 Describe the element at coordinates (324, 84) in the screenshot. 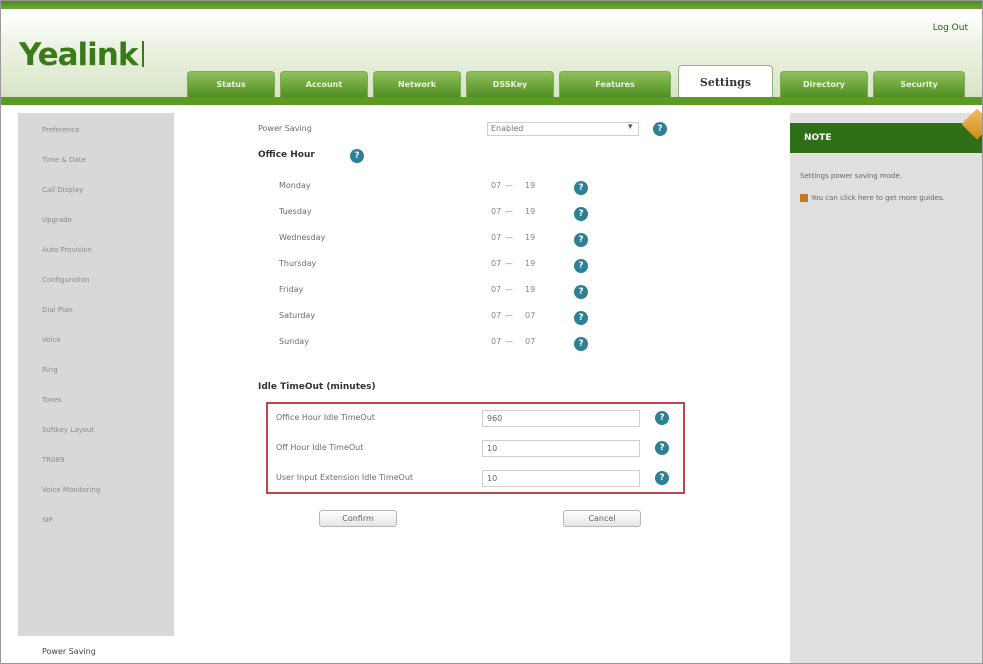

I see `tab-account: Account` at that location.